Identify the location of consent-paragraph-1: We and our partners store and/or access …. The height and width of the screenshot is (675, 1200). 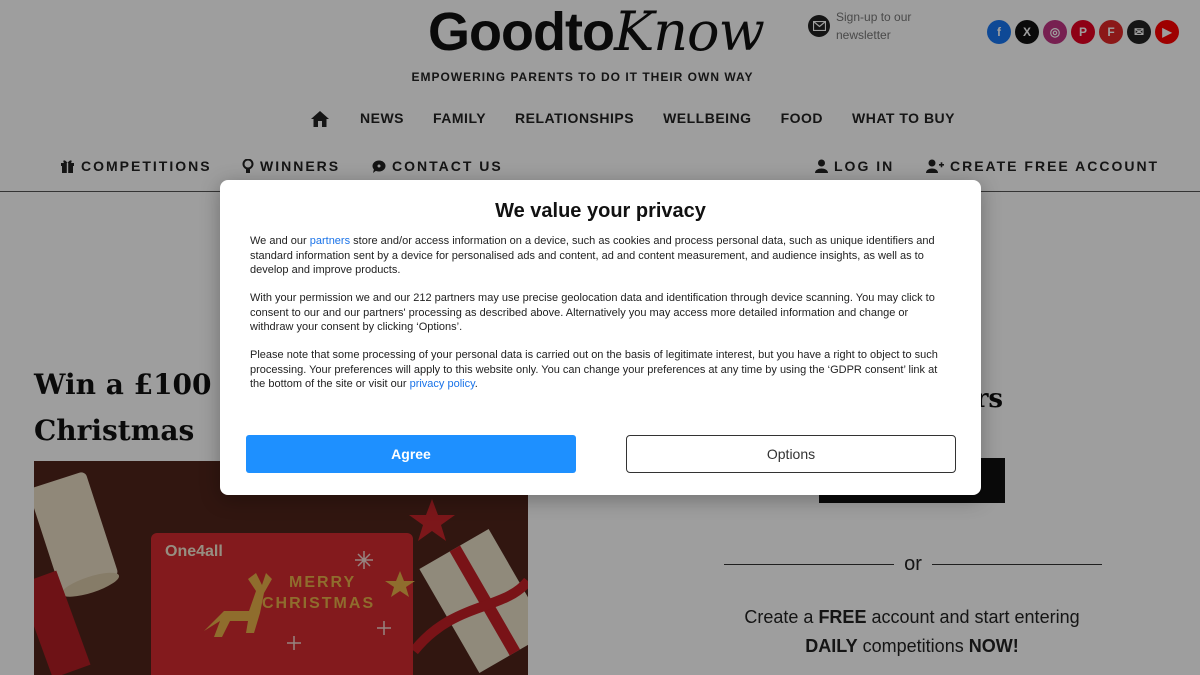
(592, 255).